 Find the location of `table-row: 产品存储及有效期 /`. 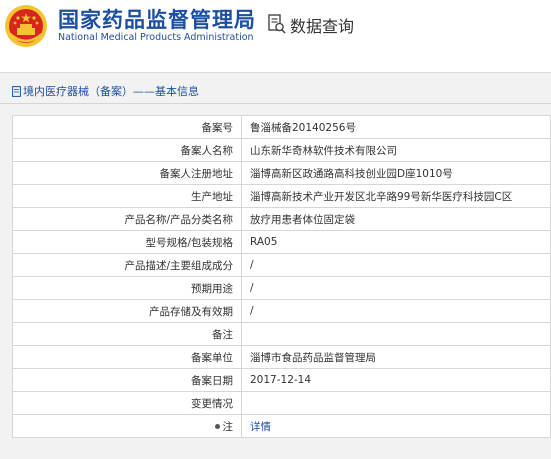

table-row: 产品存储及有效期 / is located at coordinates (281, 311).